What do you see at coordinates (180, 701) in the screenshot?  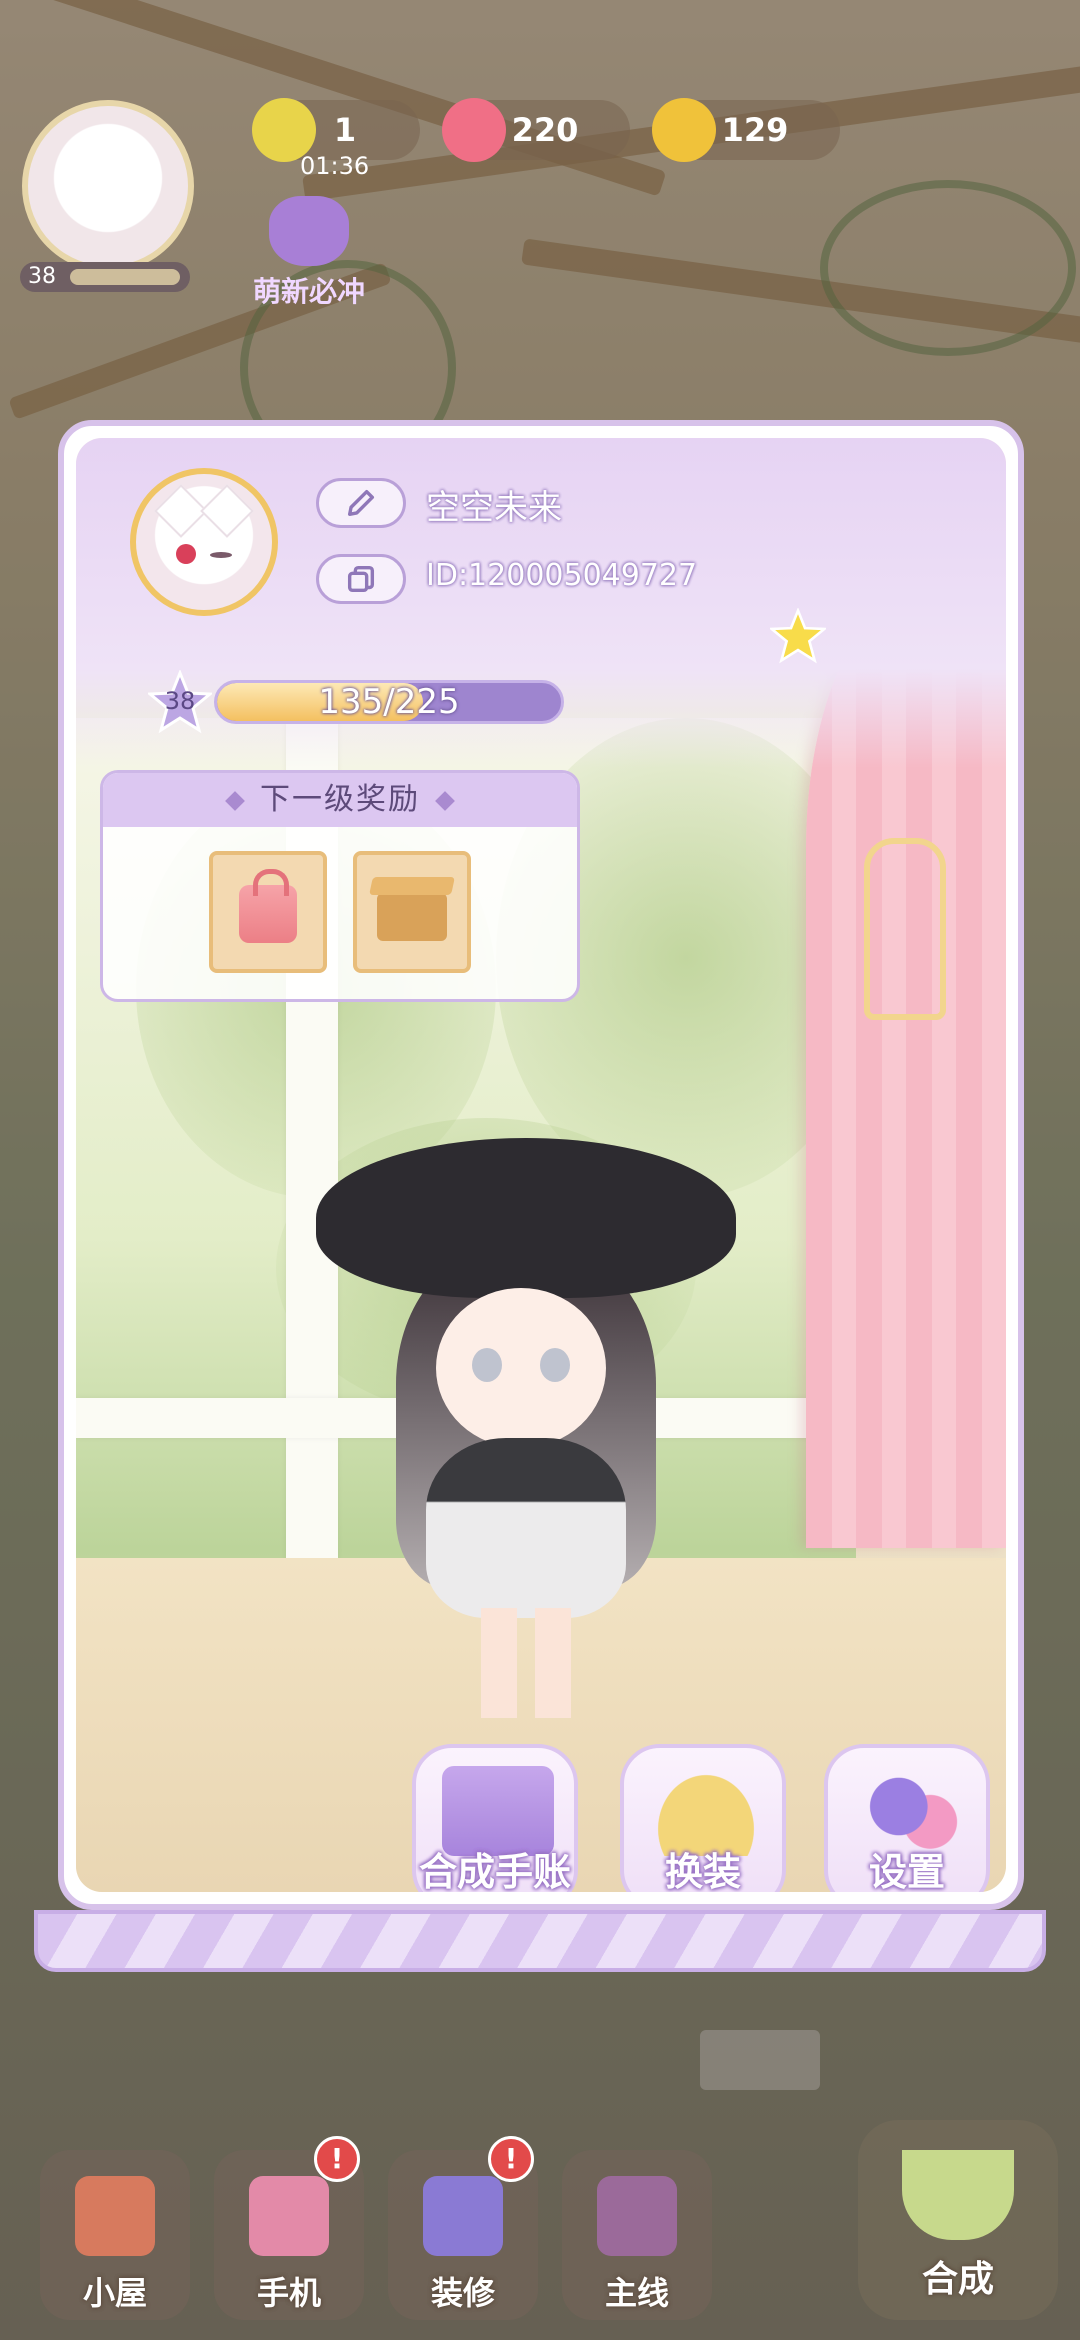 I see `profile-level-number: 38` at bounding box center [180, 701].